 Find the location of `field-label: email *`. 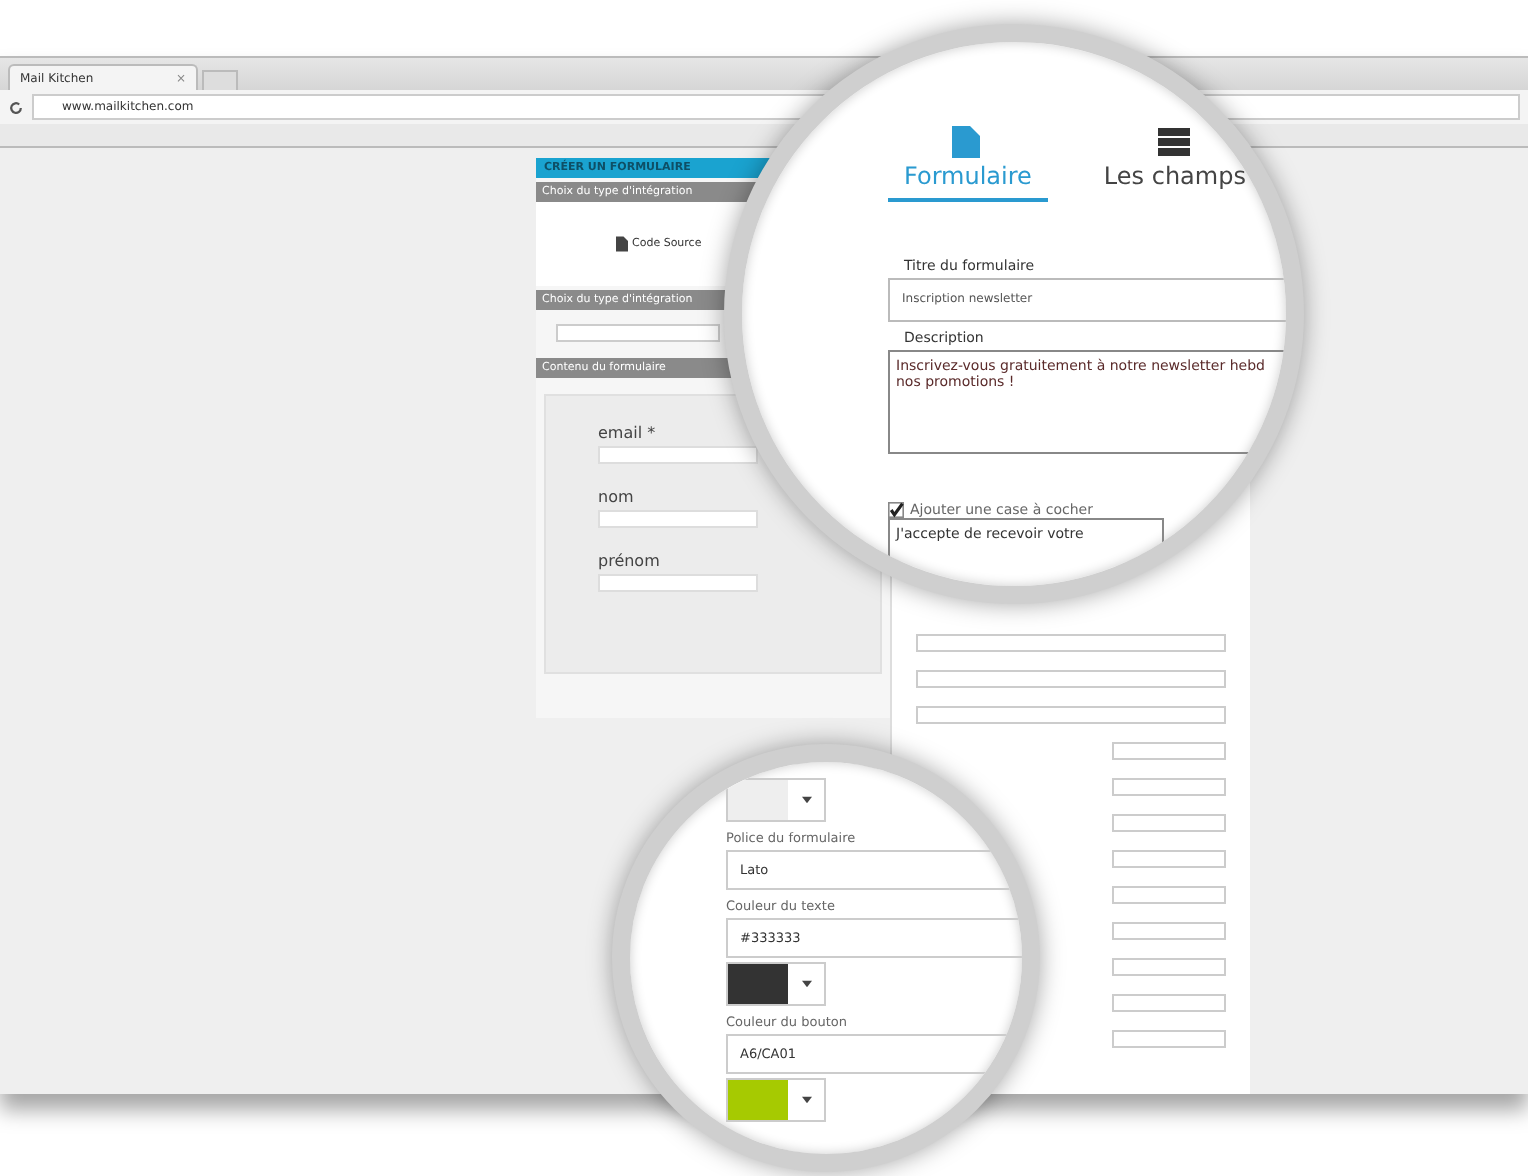

field-label: email * is located at coordinates (628, 433).